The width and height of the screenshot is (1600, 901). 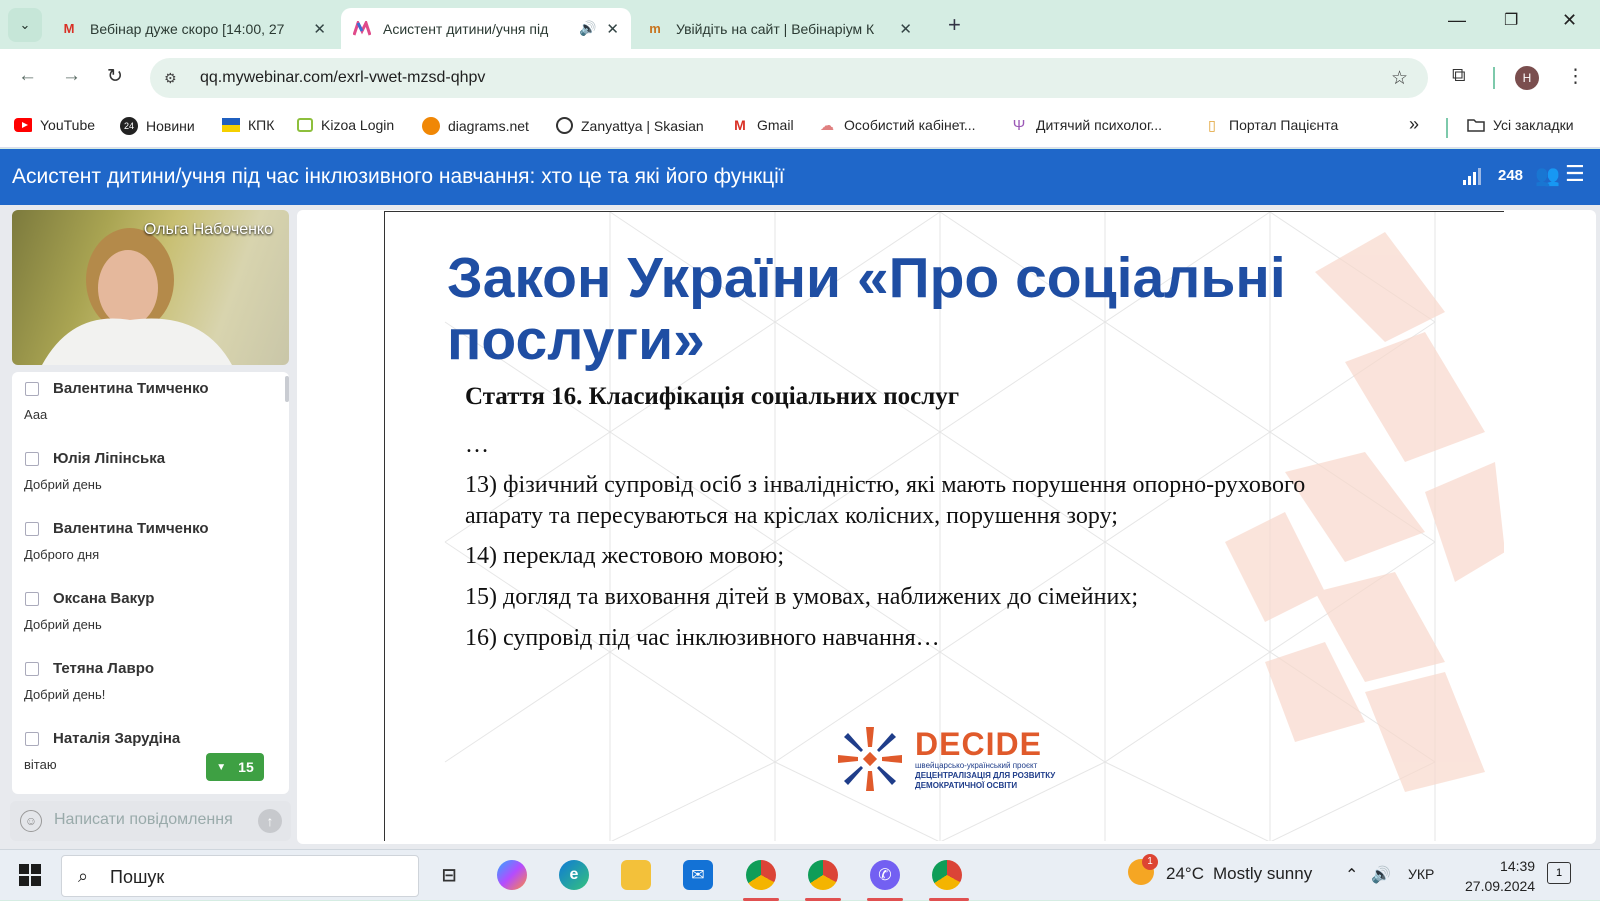 What do you see at coordinates (1457, 20) in the screenshot?
I see `minimize-icon: —` at bounding box center [1457, 20].